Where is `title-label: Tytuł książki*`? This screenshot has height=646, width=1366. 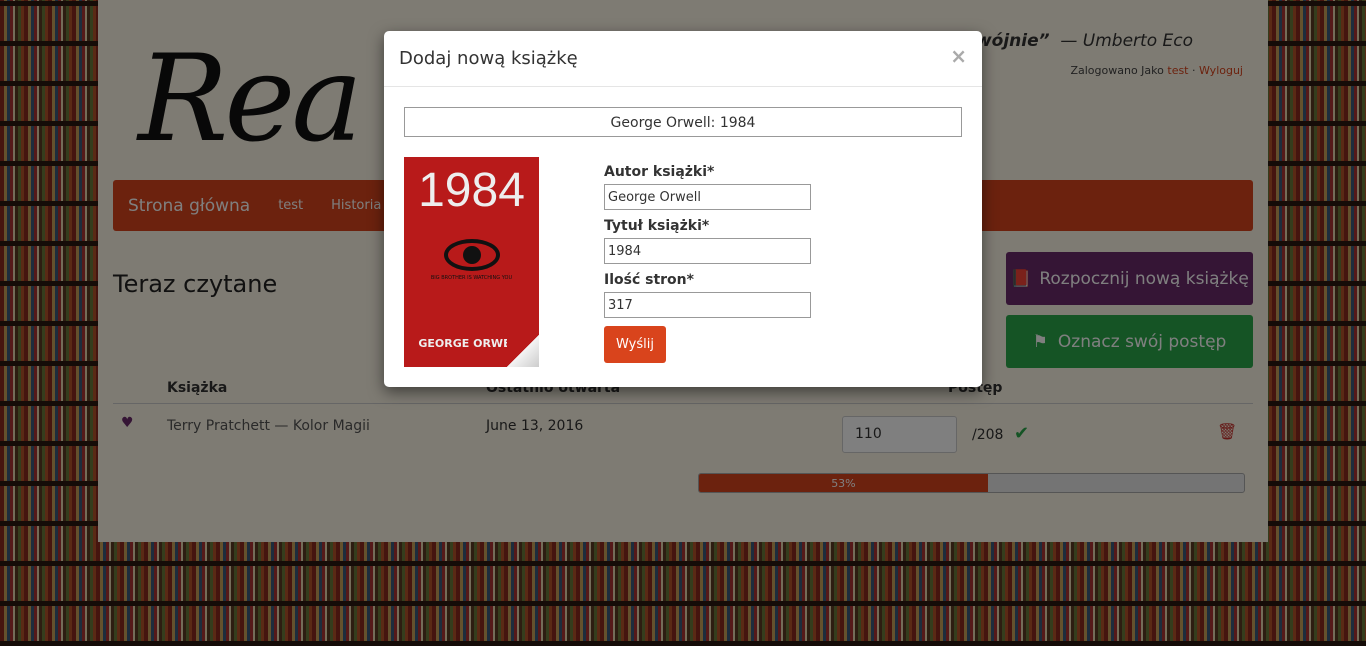 title-label: Tytuł książki* is located at coordinates (657, 226).